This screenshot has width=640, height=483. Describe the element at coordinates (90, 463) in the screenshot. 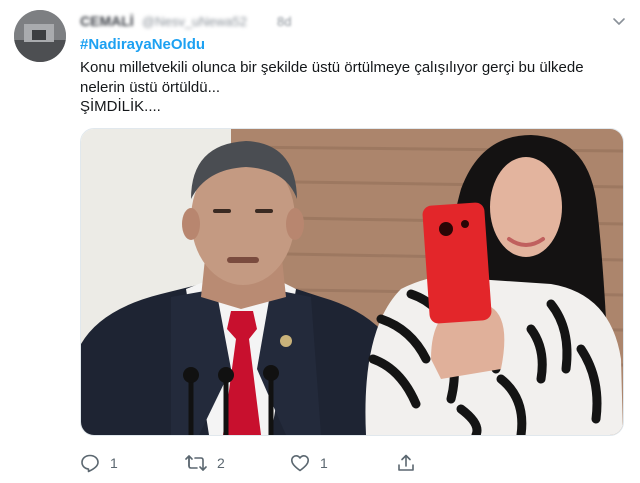

I see `reply-icon` at that location.